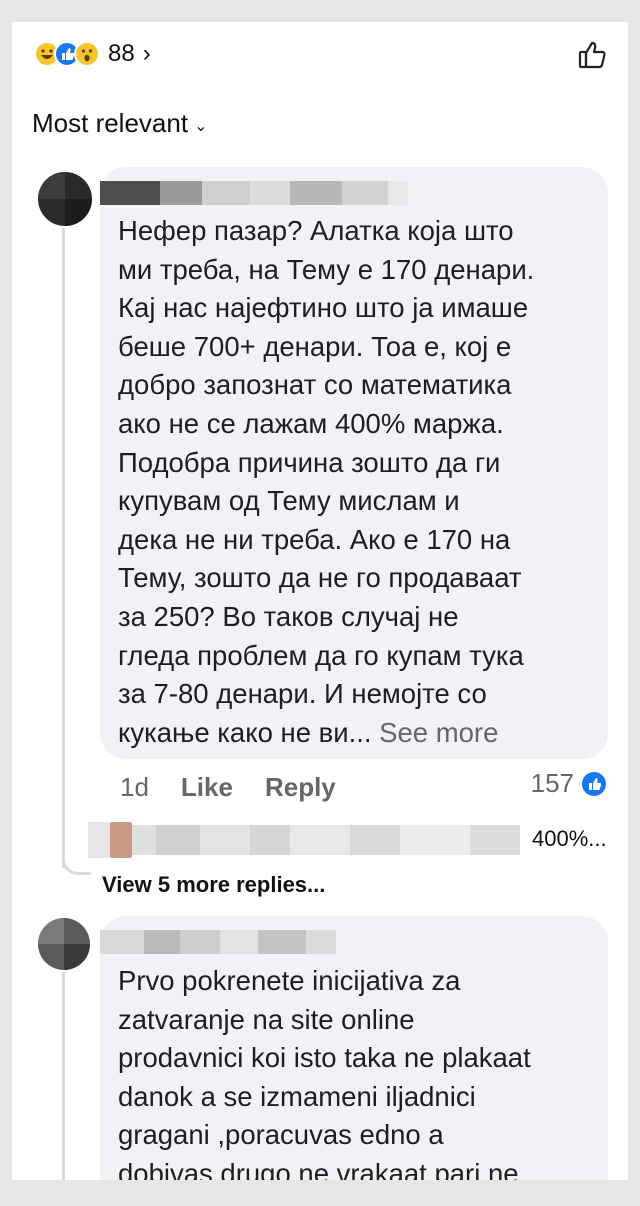 The height and width of the screenshot is (1206, 640). I want to click on comment-reaction-badge: 157, so click(569, 783).